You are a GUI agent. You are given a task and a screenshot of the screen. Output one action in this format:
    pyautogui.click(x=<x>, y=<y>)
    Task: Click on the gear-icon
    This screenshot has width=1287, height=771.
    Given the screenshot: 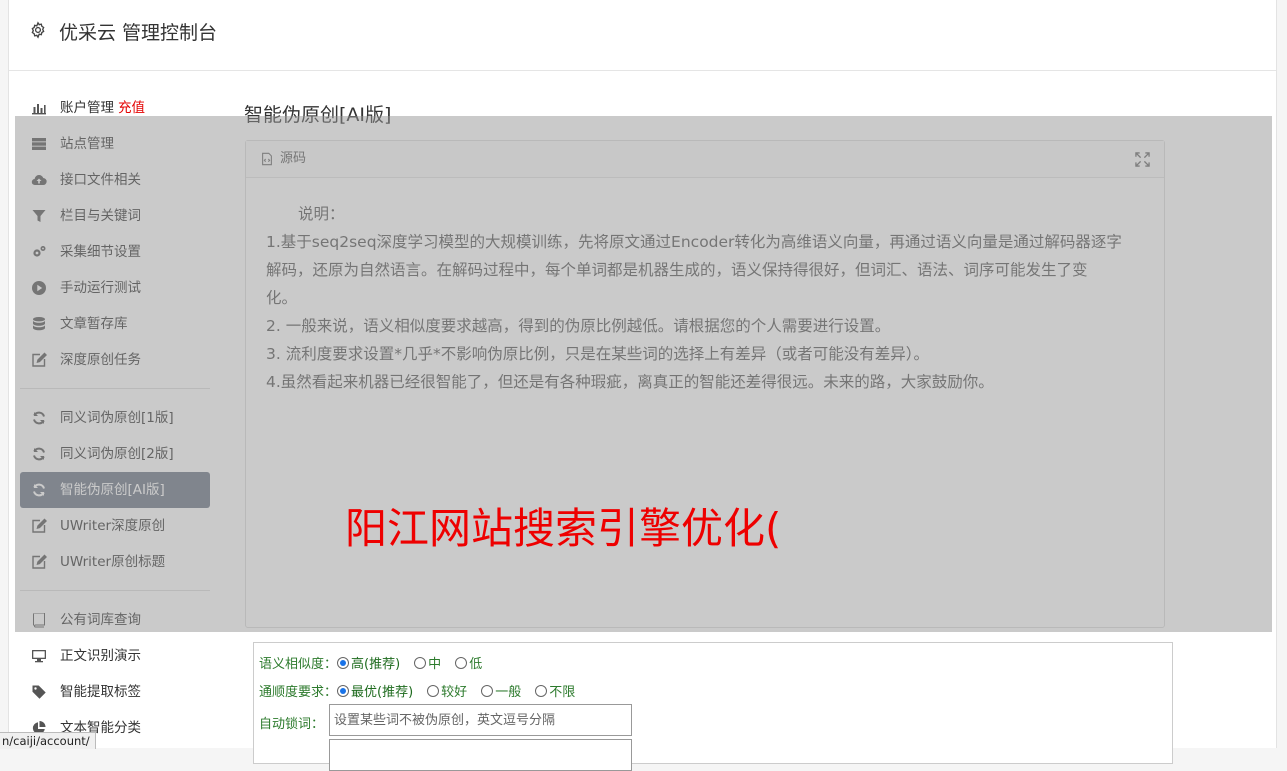 What is the action you would take?
    pyautogui.click(x=38, y=30)
    